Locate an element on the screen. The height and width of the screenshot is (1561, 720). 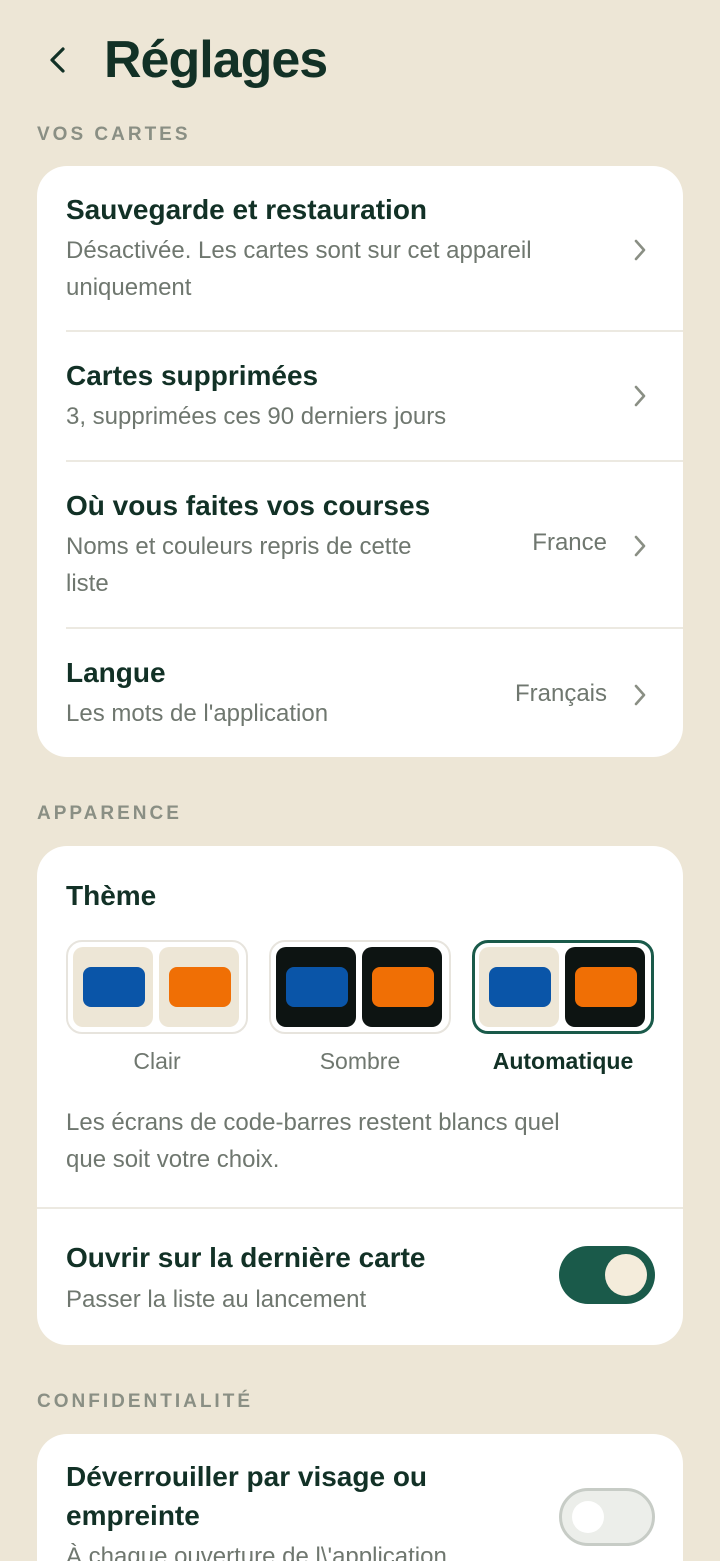
row-title: Langue is located at coordinates (116, 672).